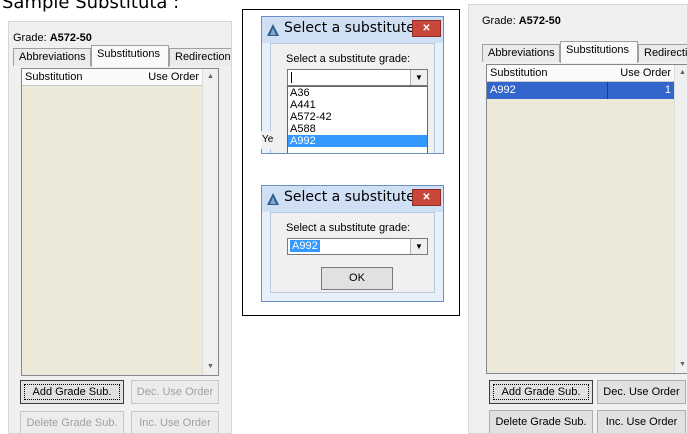 Image resolution: width=688 pixels, height=434 pixels. I want to click on grade-combobox: ▼, so click(357, 77).